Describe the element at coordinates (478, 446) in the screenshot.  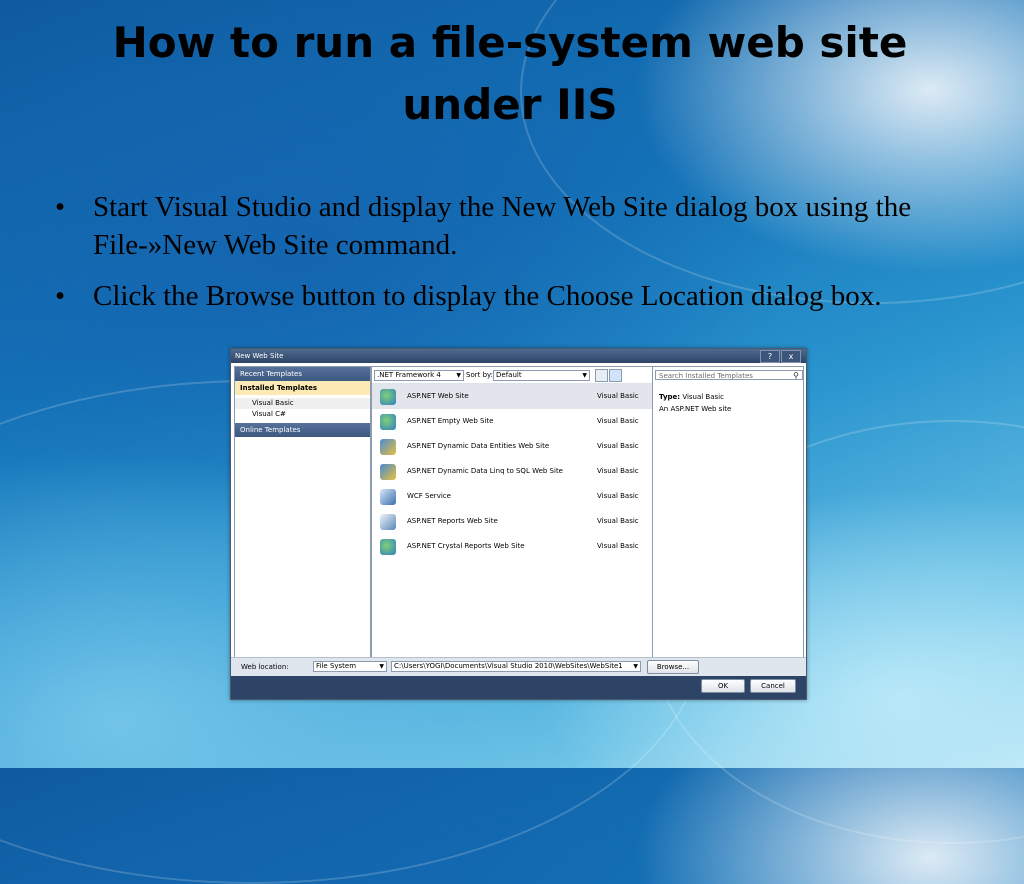
I see `template-name: ASP.NET Dynamic Data Entities Web Site` at that location.